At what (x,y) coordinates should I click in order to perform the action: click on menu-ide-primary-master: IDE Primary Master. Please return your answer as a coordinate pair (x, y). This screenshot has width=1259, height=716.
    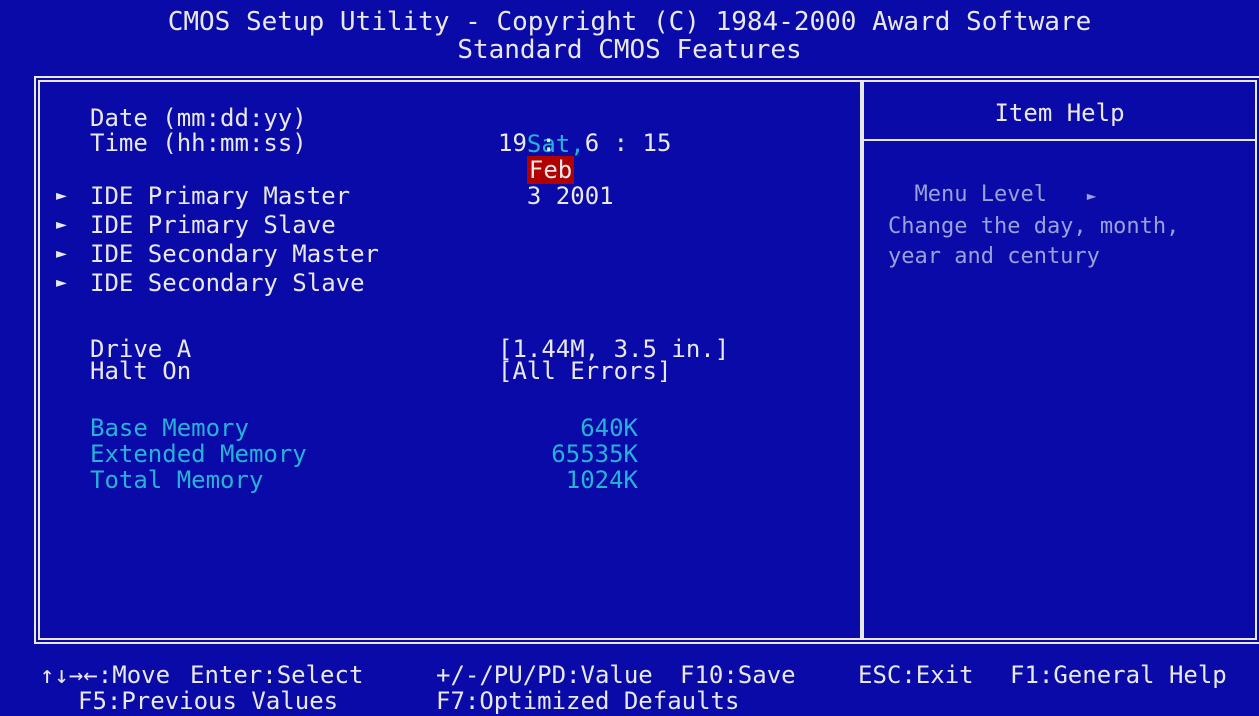
    Looking at the image, I should click on (220, 196).